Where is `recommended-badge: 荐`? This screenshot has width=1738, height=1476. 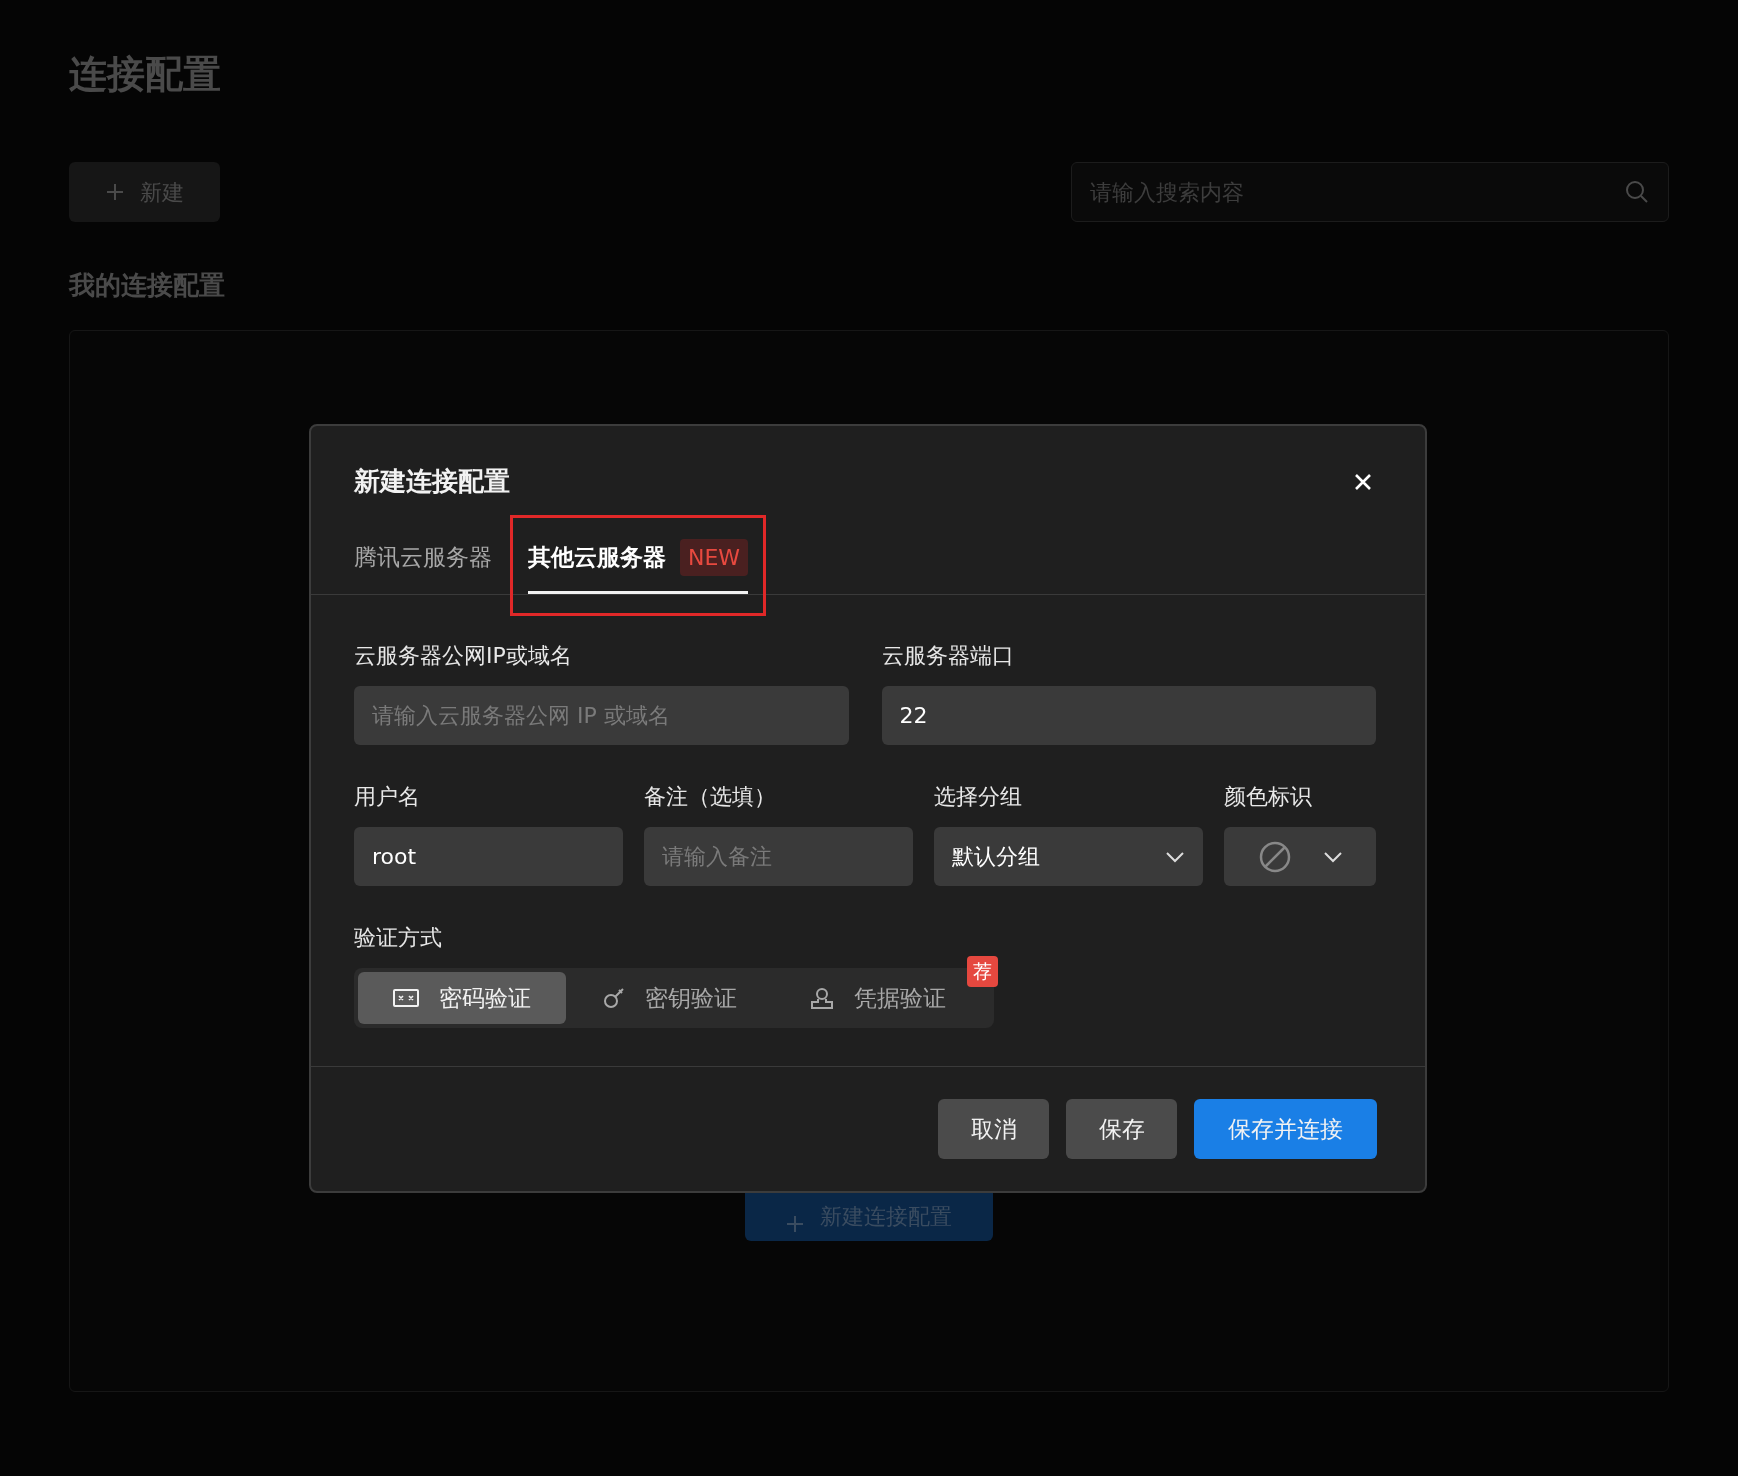
recommended-badge: 荐 is located at coordinates (982, 971).